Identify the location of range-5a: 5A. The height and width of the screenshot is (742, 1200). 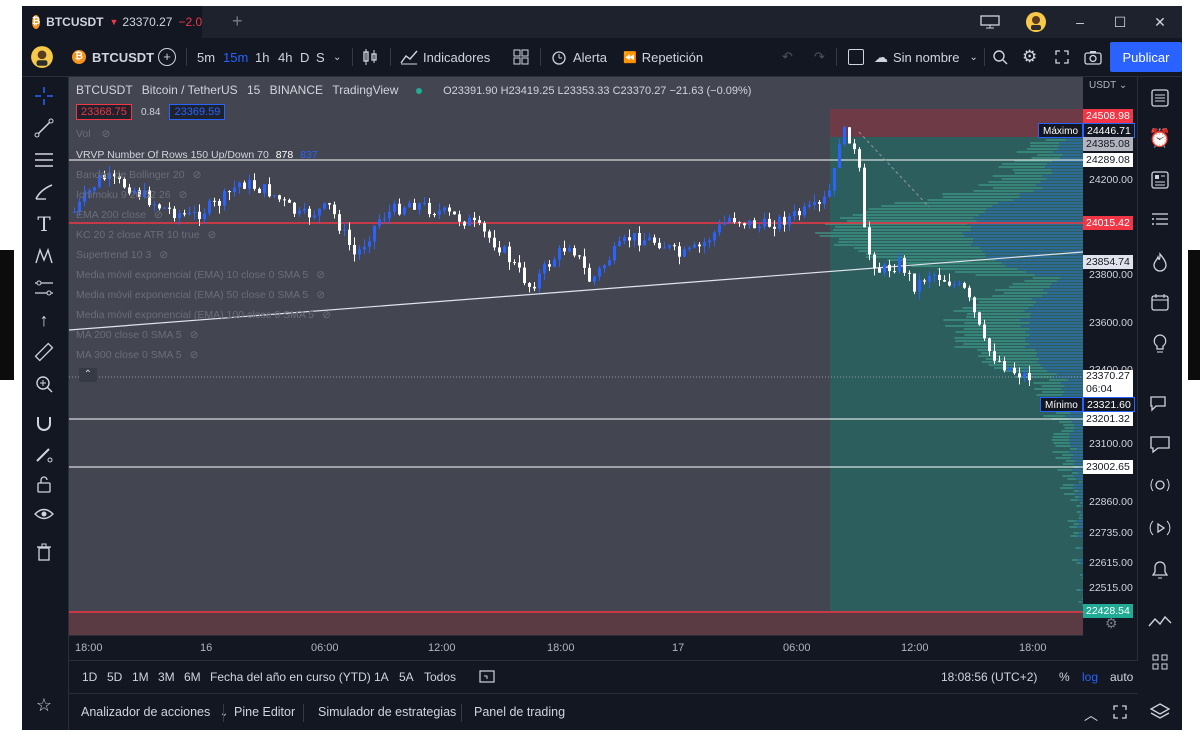
(406, 677).